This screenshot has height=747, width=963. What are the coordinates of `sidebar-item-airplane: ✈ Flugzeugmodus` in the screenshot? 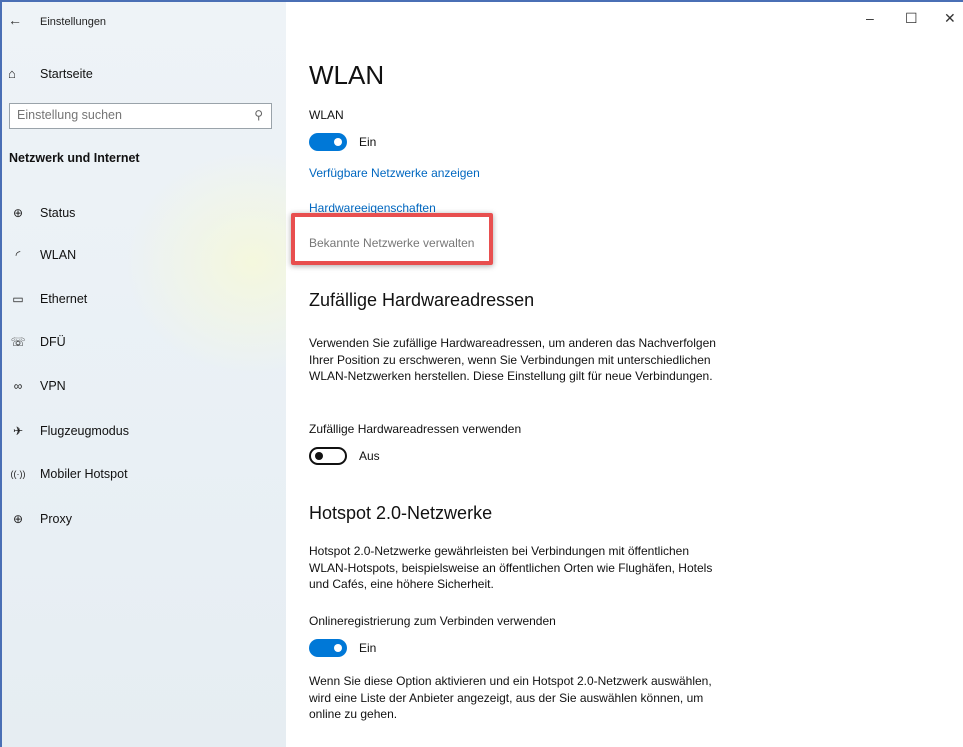 It's located at (68, 431).